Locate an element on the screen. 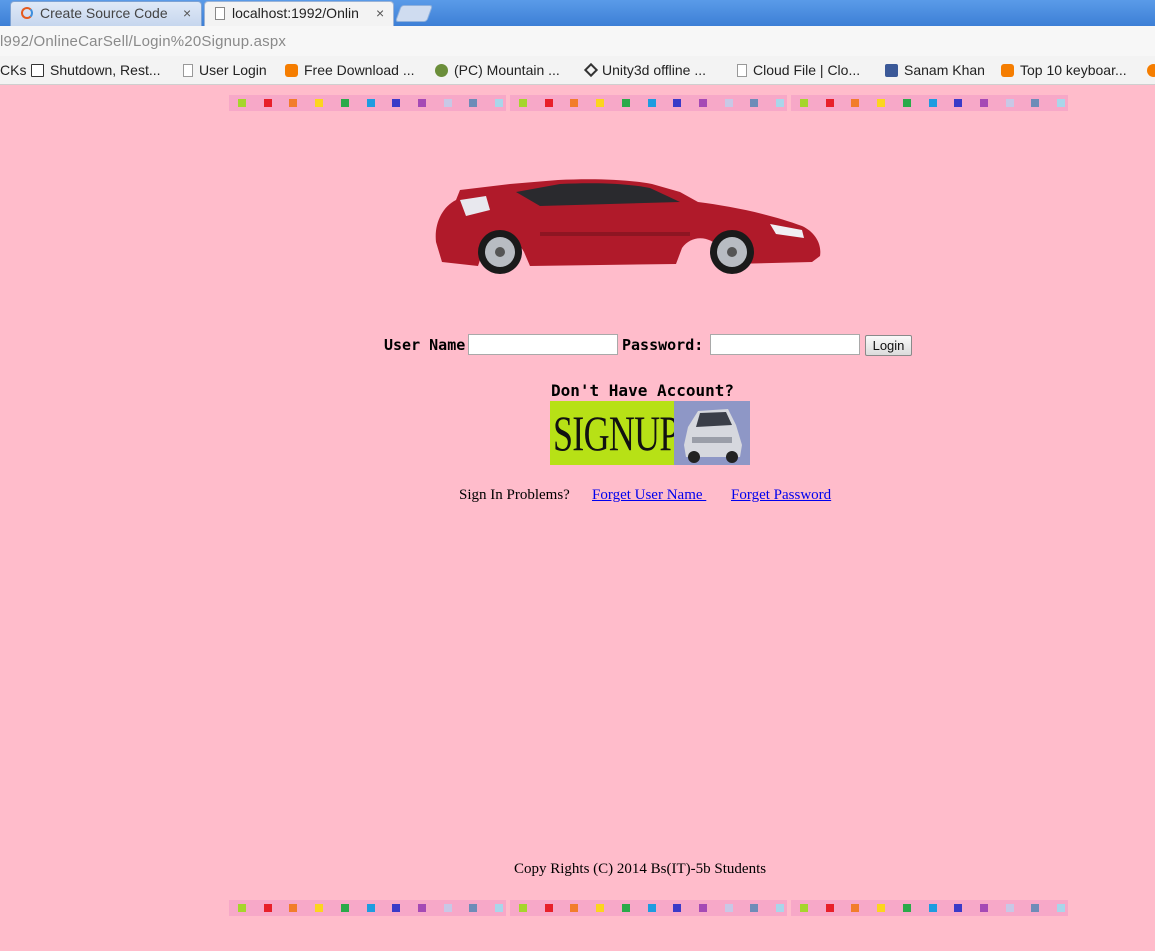 This screenshot has height=951, width=1155. car-image is located at coordinates (628, 226).